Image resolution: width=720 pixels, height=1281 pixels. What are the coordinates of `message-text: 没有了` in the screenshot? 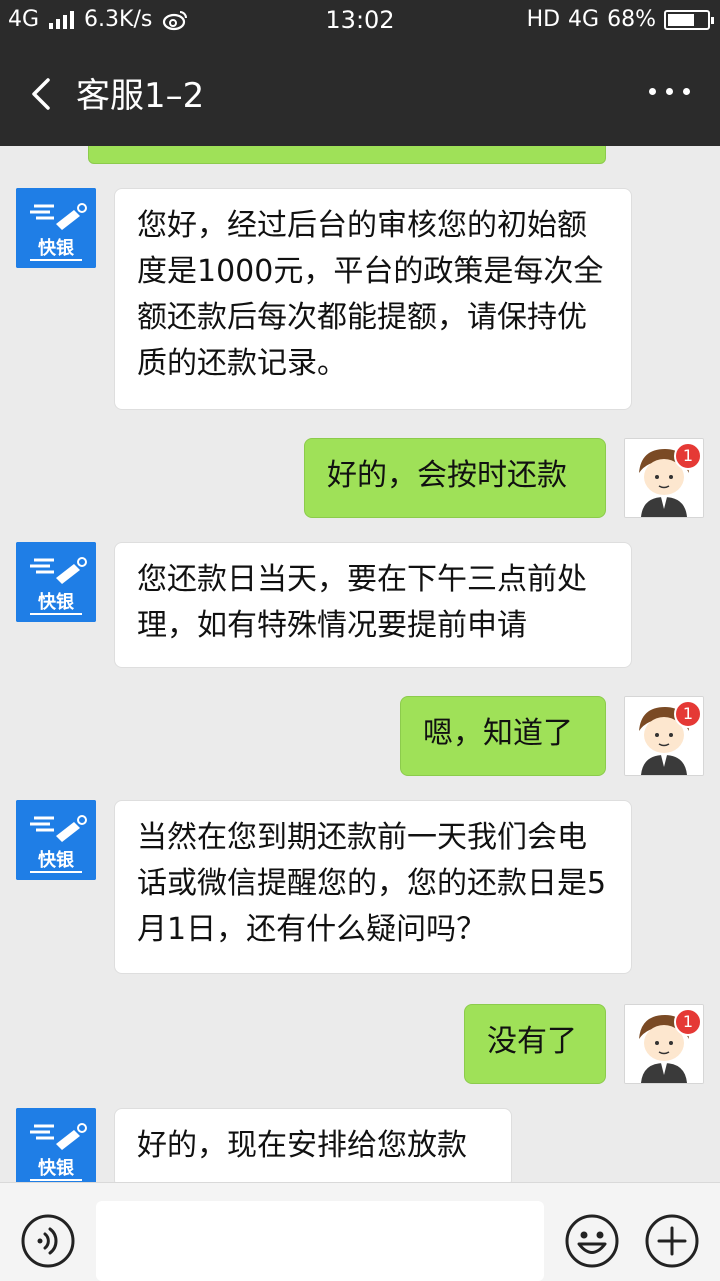 It's located at (532, 1041).